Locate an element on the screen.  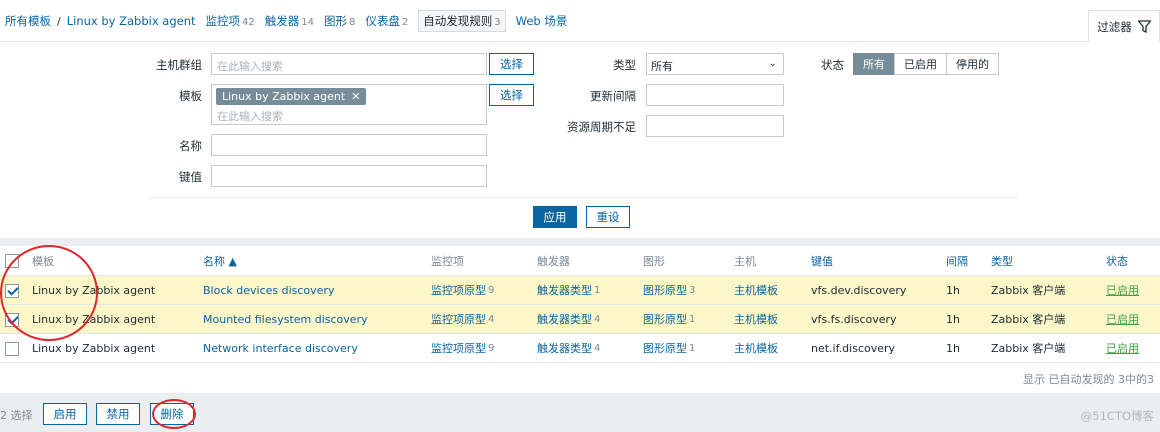
filter-icon is located at coordinates (1144, 26).